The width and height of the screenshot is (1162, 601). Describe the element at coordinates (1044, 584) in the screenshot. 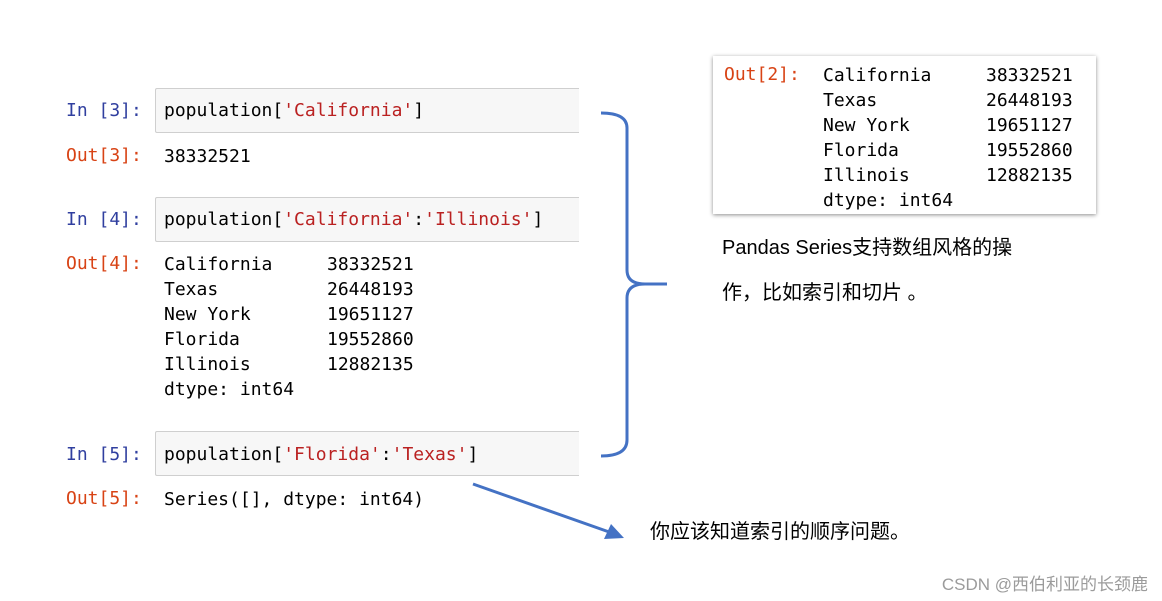

I see `watermark-text: CSDN @西伯利亚的长颈鹿` at that location.